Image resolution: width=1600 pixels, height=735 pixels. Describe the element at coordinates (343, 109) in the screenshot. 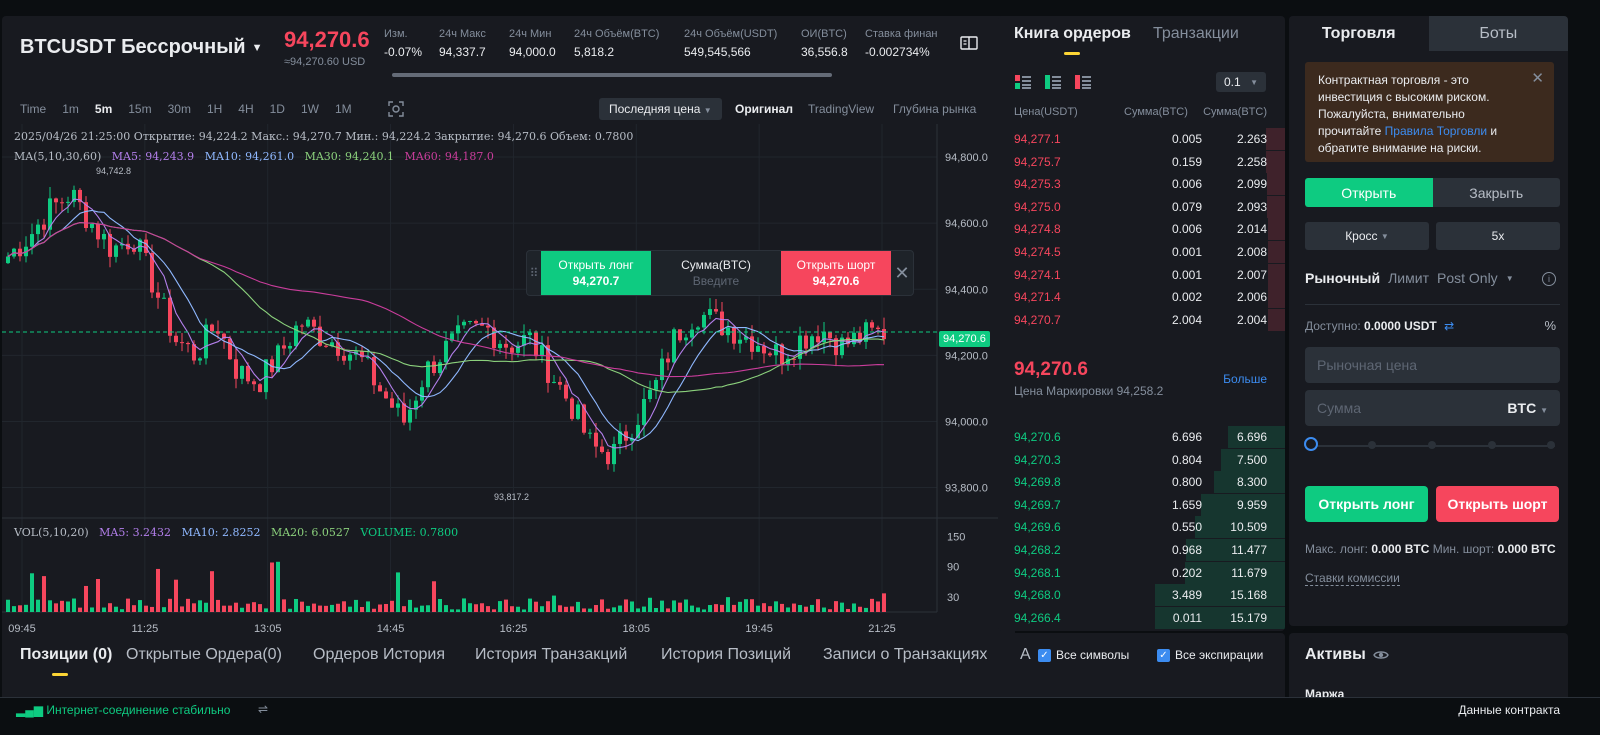

I see `timeframe-1m: 1M` at that location.